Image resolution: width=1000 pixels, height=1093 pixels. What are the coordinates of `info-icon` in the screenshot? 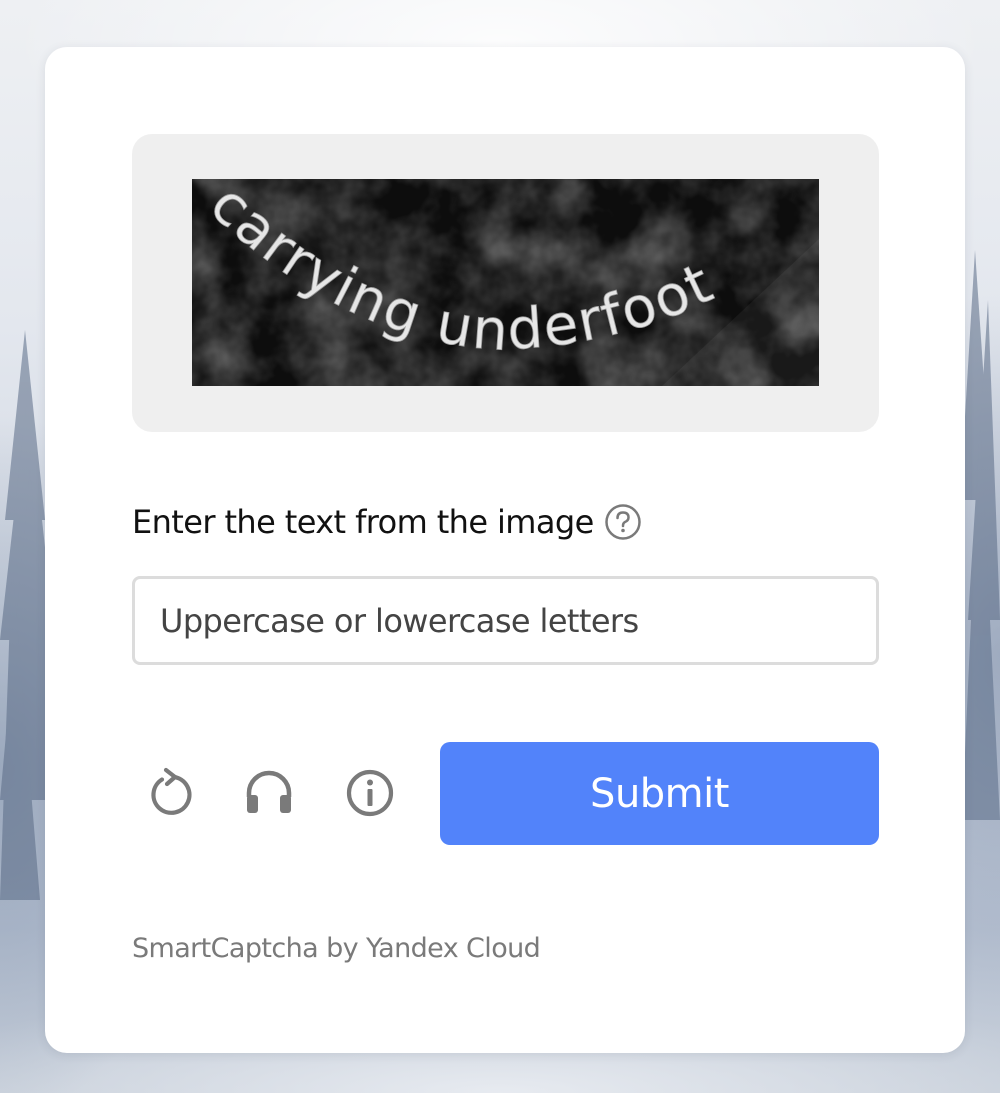 It's located at (370, 793).